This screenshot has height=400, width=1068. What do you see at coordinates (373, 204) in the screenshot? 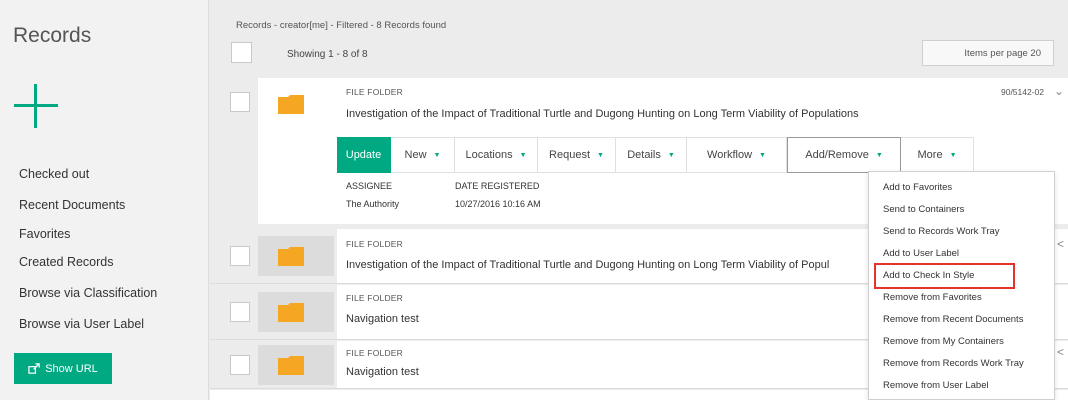
I see `assignee-value: The Authority` at bounding box center [373, 204].